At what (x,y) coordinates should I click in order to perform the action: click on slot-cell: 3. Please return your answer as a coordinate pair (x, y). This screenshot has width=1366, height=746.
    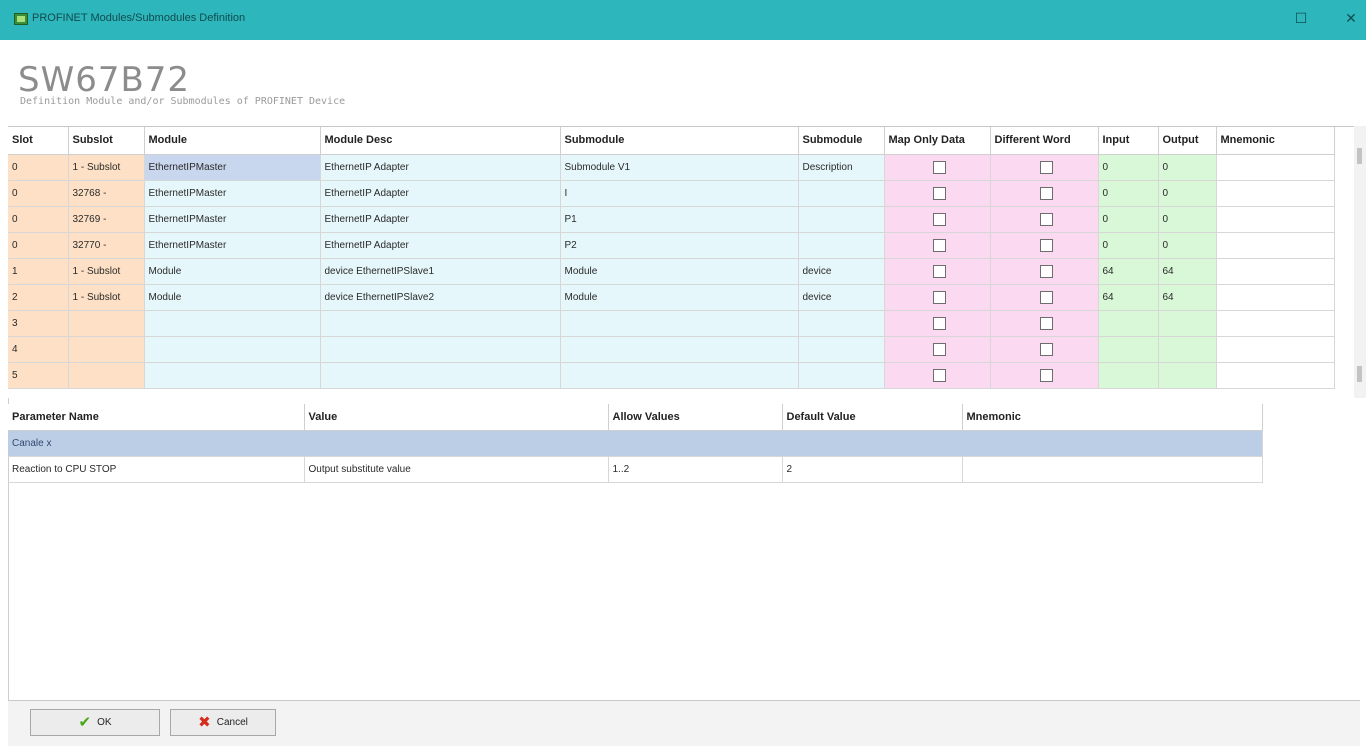
    Looking at the image, I should click on (38, 323).